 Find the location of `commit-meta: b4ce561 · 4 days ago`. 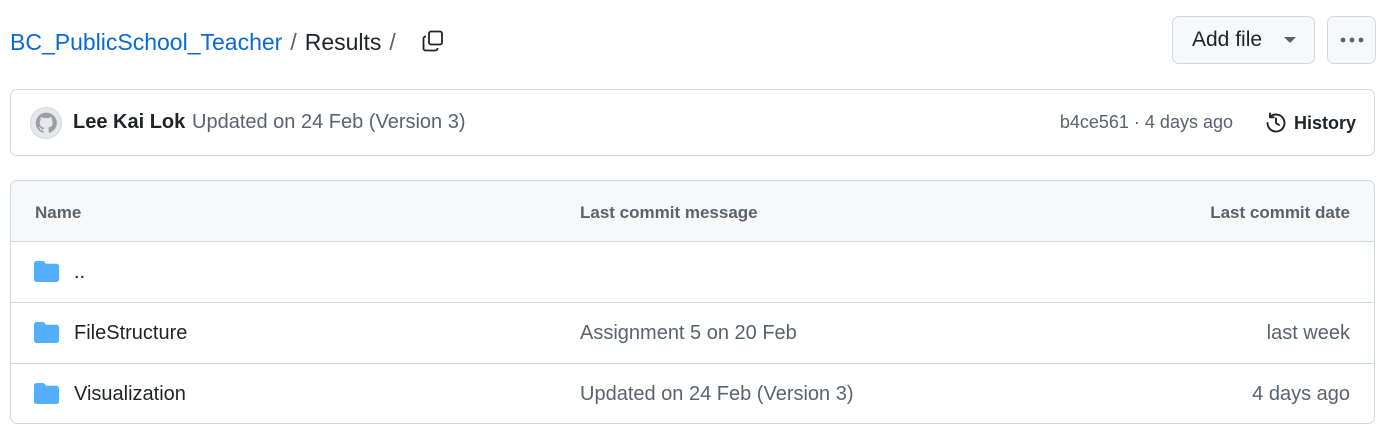

commit-meta: b4ce561 · 4 days ago is located at coordinates (1146, 122).